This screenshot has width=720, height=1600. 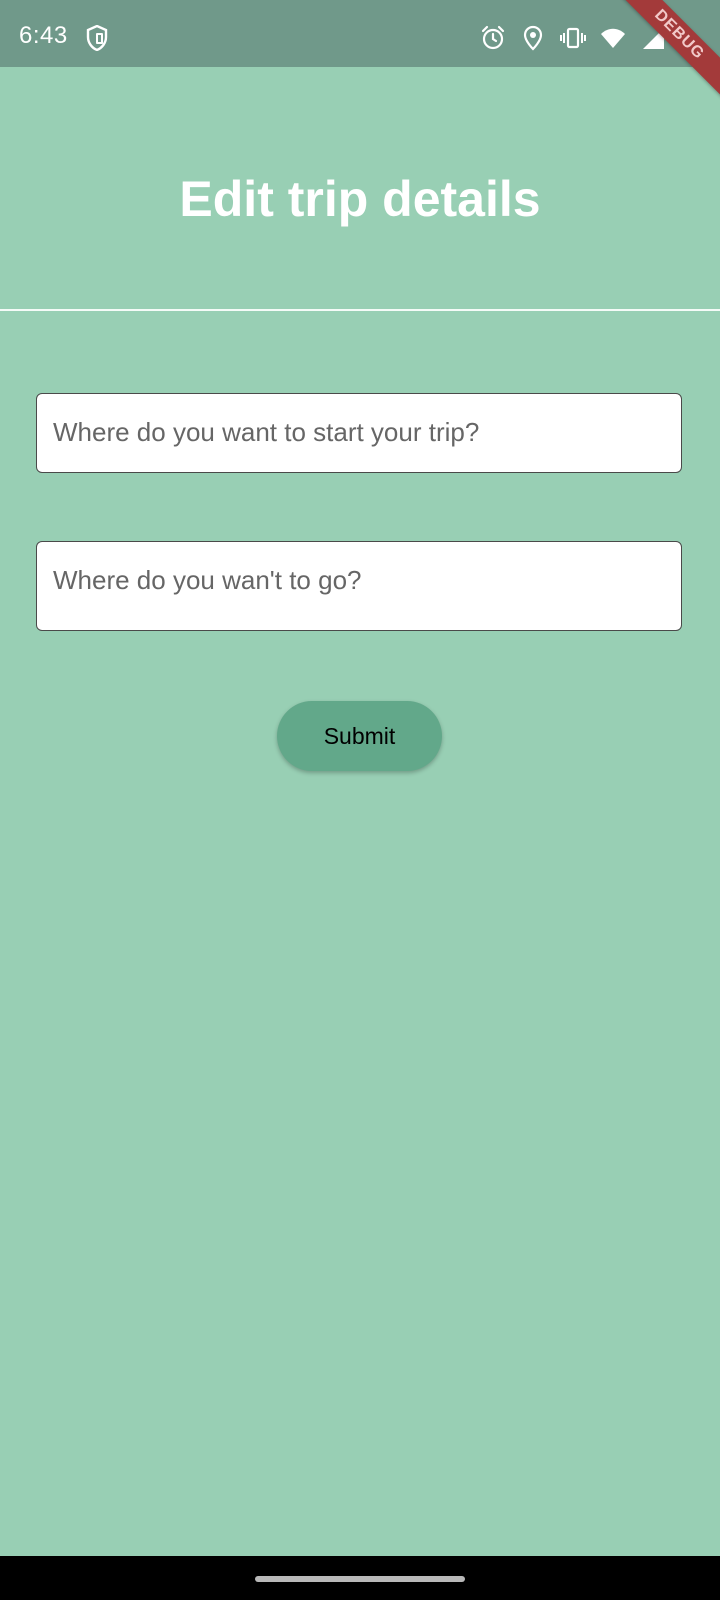 I want to click on start-location-field, so click(x=359, y=433).